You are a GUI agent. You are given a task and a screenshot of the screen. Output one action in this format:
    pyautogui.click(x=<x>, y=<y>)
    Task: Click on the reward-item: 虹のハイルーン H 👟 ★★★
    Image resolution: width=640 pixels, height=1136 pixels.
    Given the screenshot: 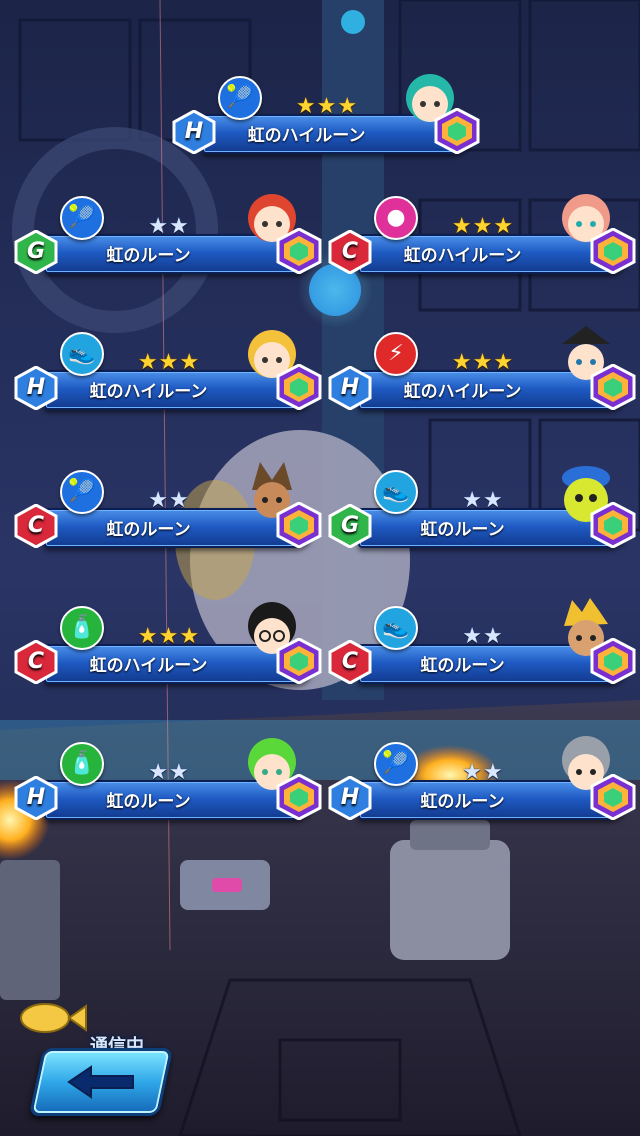 What is the action you would take?
    pyautogui.click(x=169, y=367)
    